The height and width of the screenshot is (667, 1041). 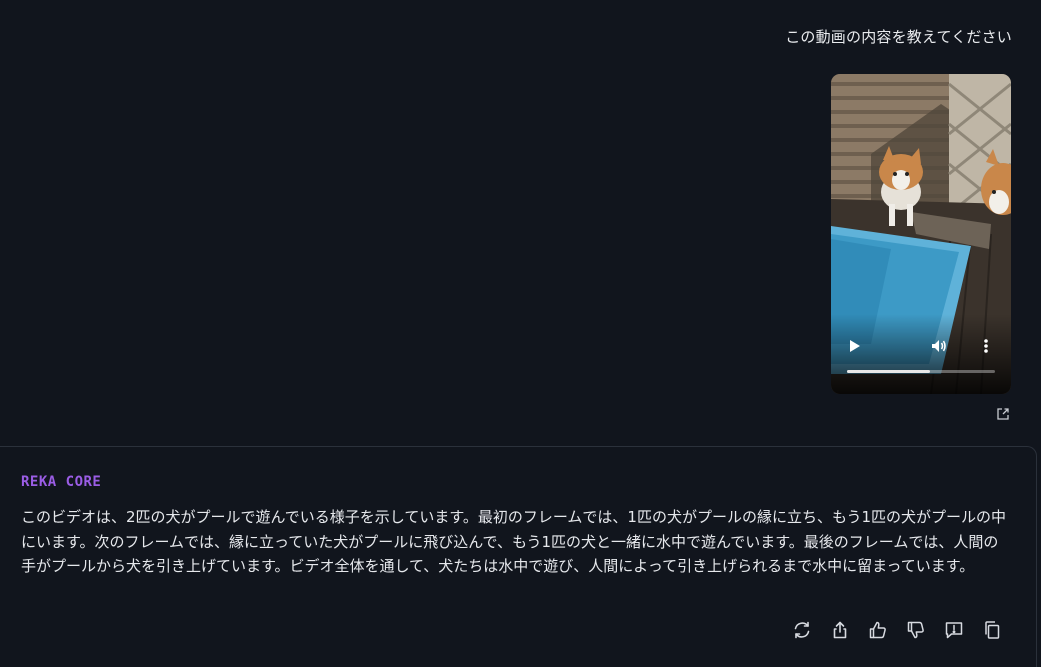 I want to click on volume-icon, so click(x=939, y=346).